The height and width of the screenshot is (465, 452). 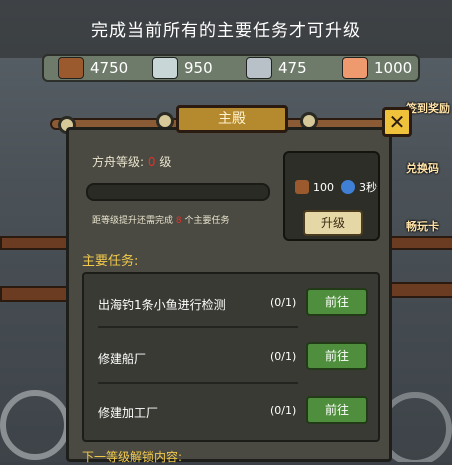 I want to click on play-card-button: 畅玩卡, so click(x=428, y=223).